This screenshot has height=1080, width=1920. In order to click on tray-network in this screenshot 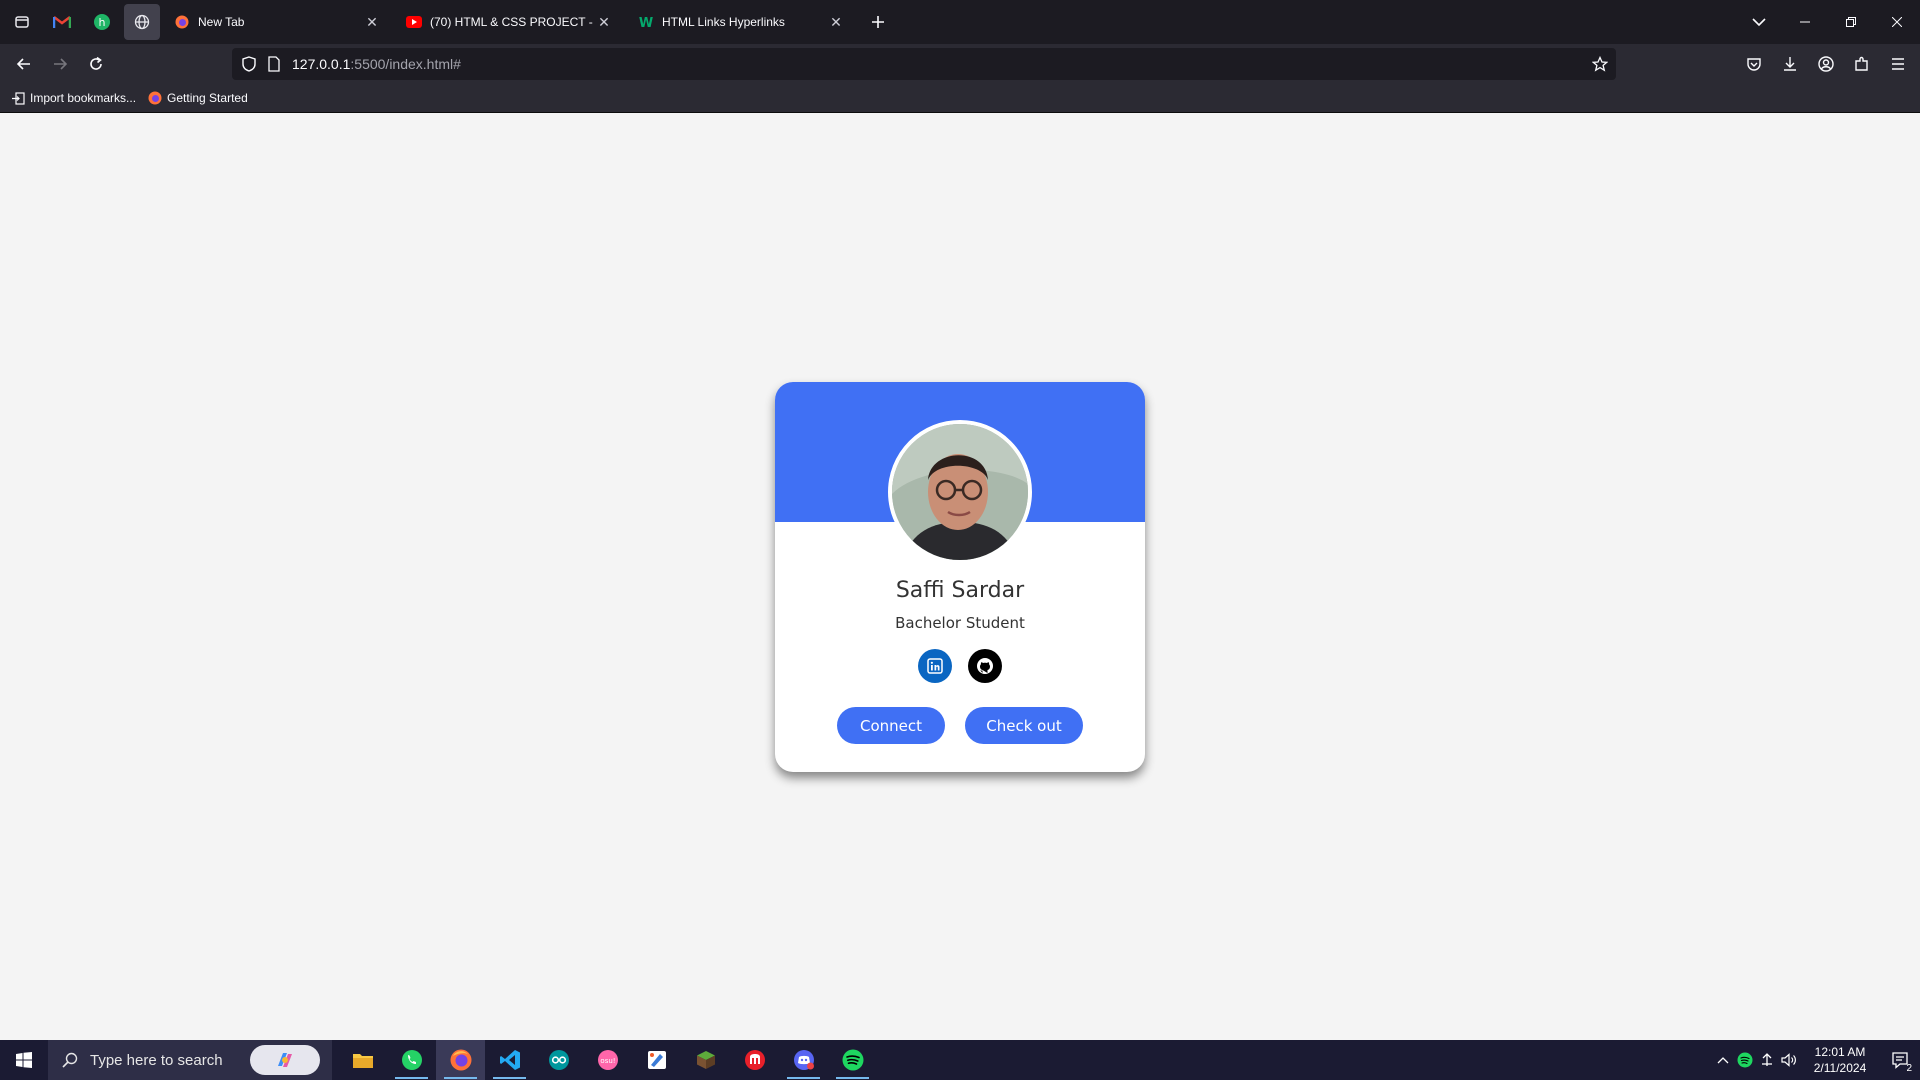, I will do `click(1767, 1060)`.